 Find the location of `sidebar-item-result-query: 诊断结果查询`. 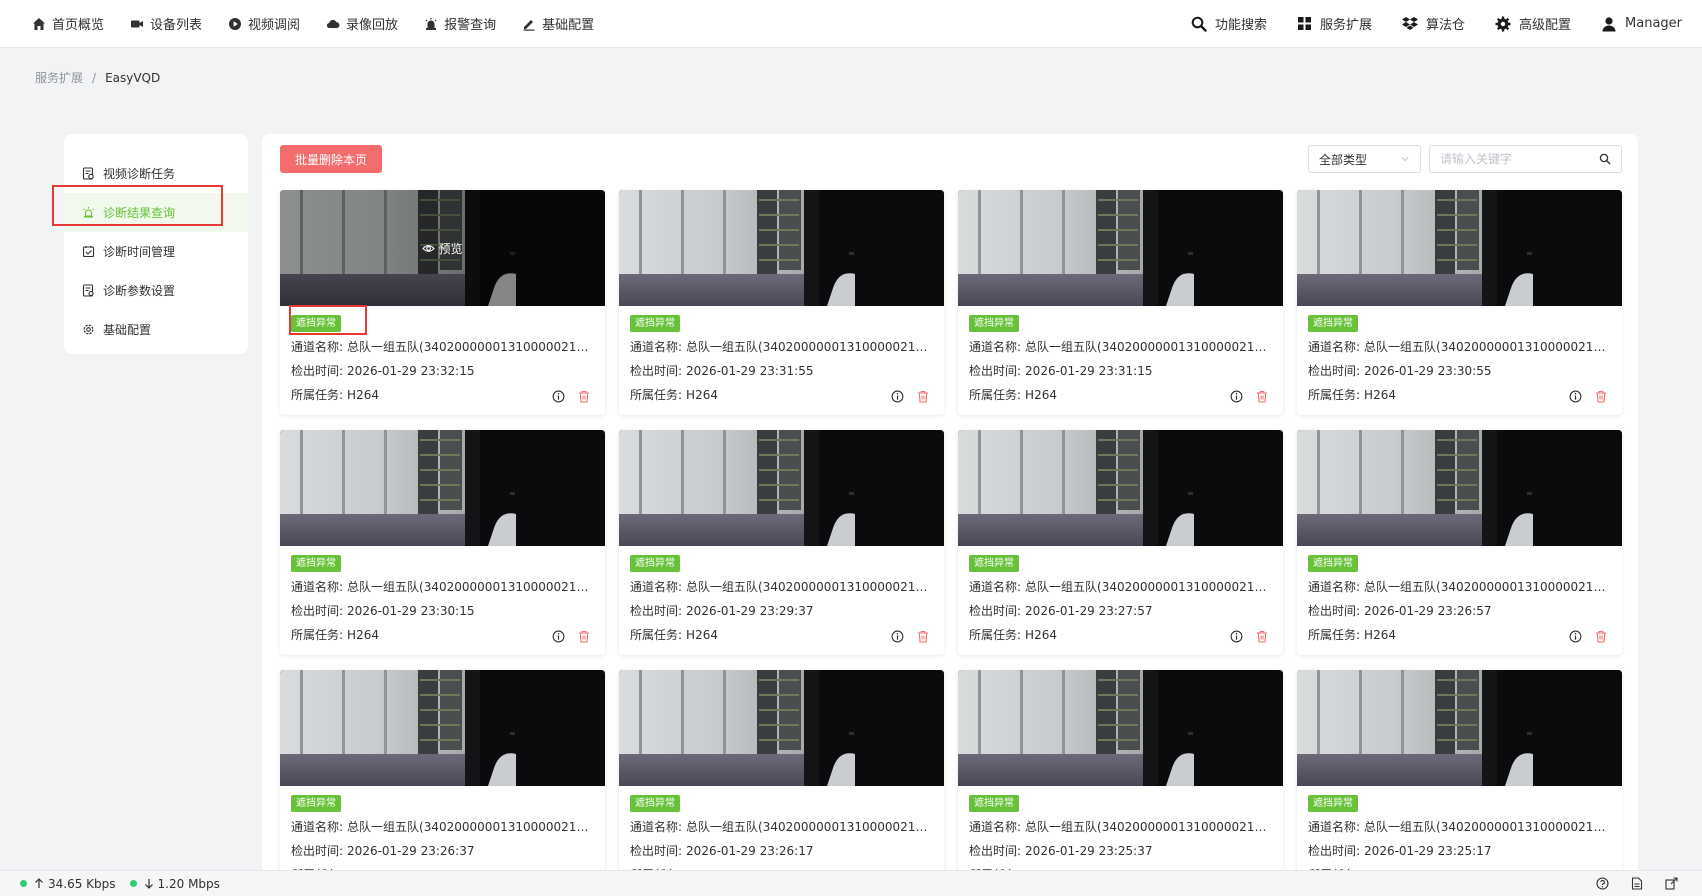

sidebar-item-result-query: 诊断结果查询 is located at coordinates (156, 212).